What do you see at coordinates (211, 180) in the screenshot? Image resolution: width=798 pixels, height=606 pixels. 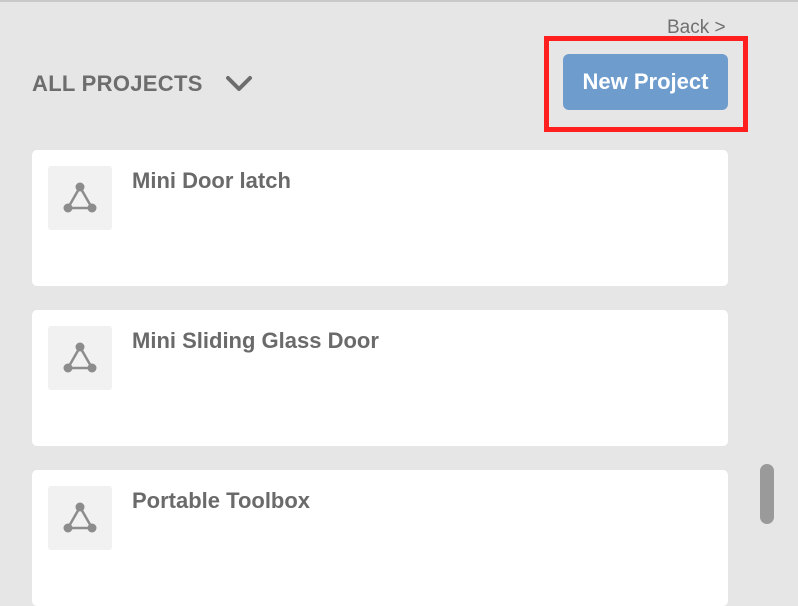 I see `project-name: Mini Door latch` at bounding box center [211, 180].